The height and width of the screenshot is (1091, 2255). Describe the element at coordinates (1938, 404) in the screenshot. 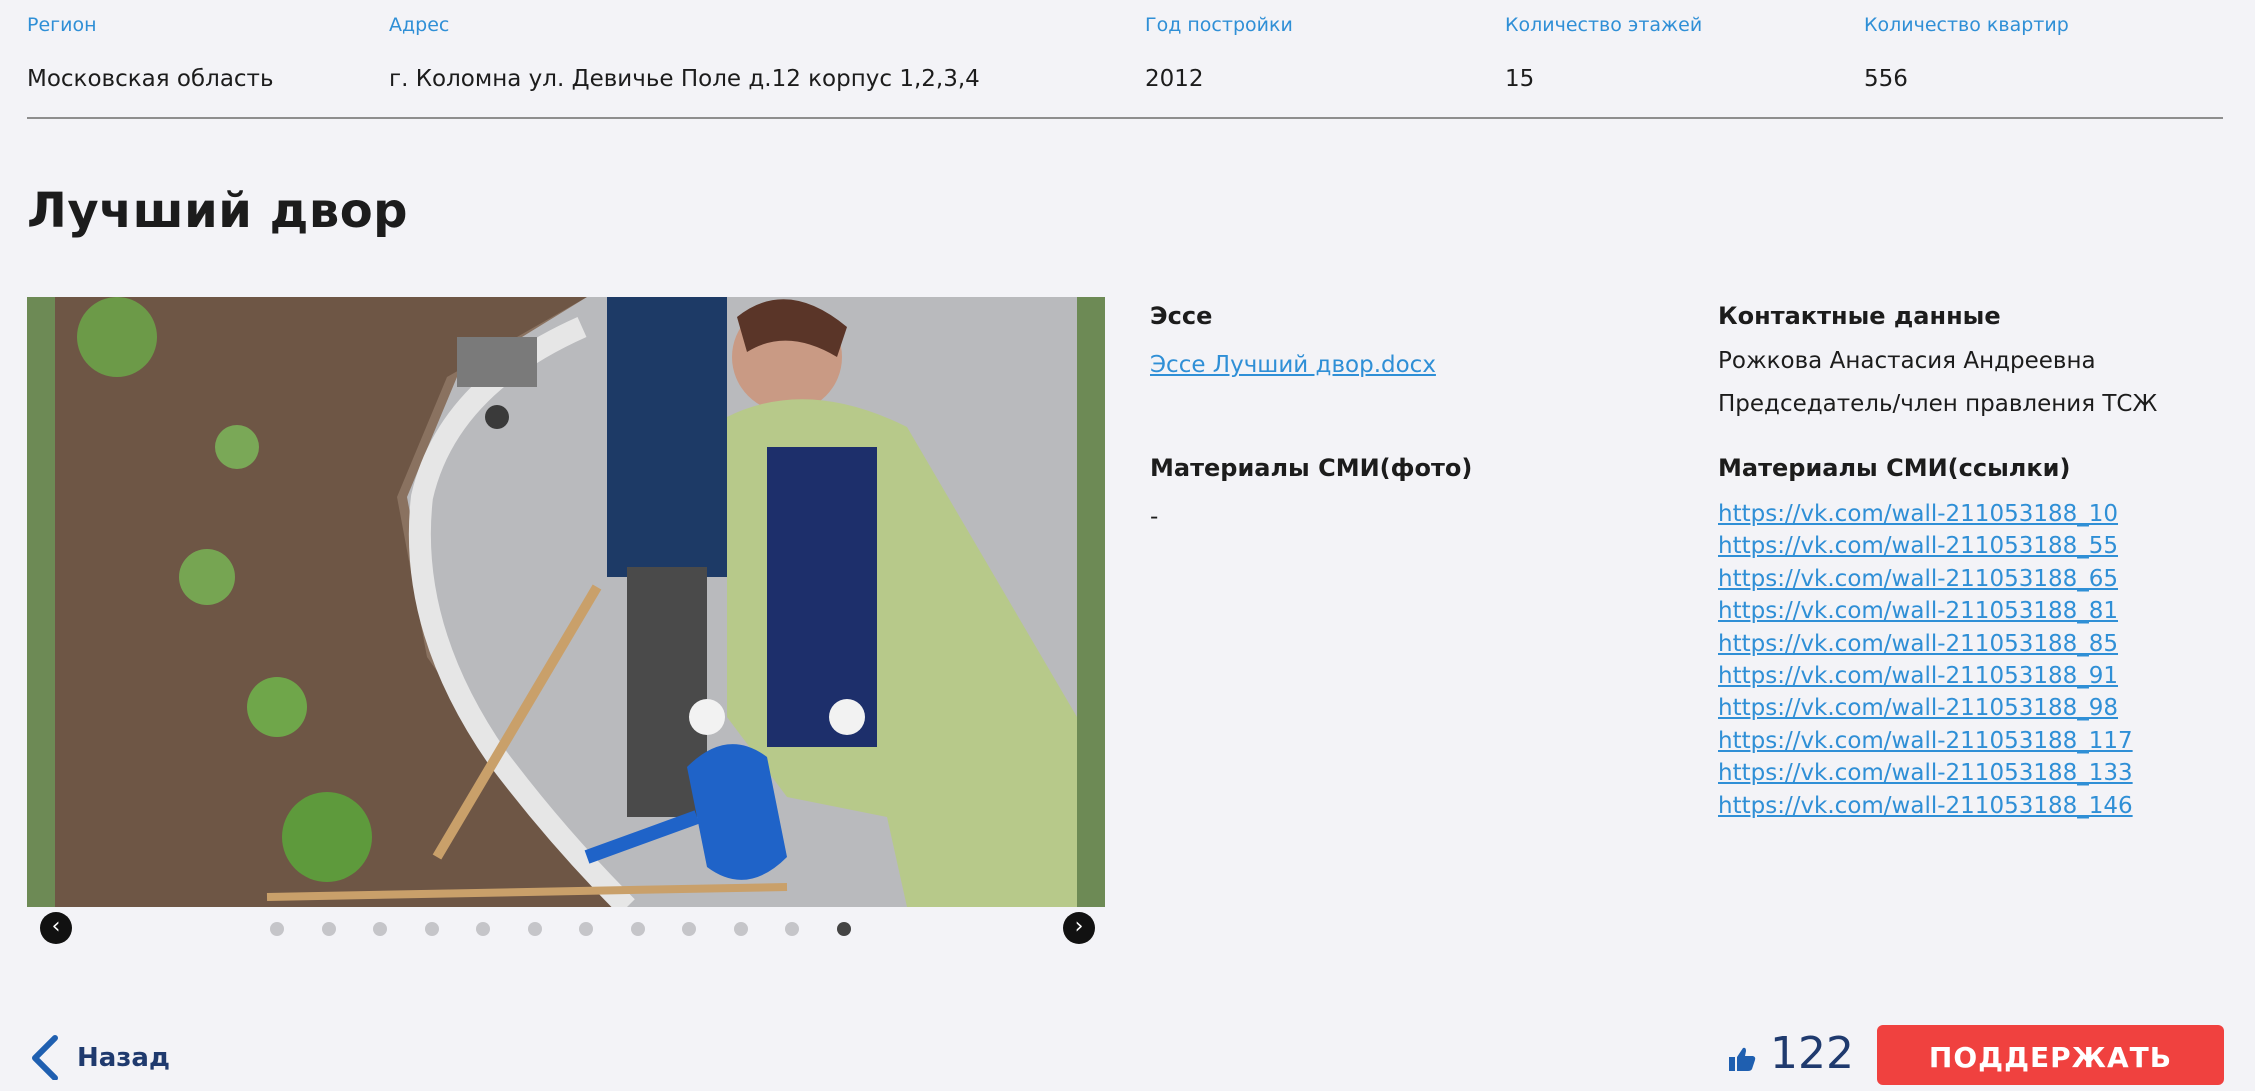

I see `contact-role: Председатель/член правления ТСЖ` at that location.